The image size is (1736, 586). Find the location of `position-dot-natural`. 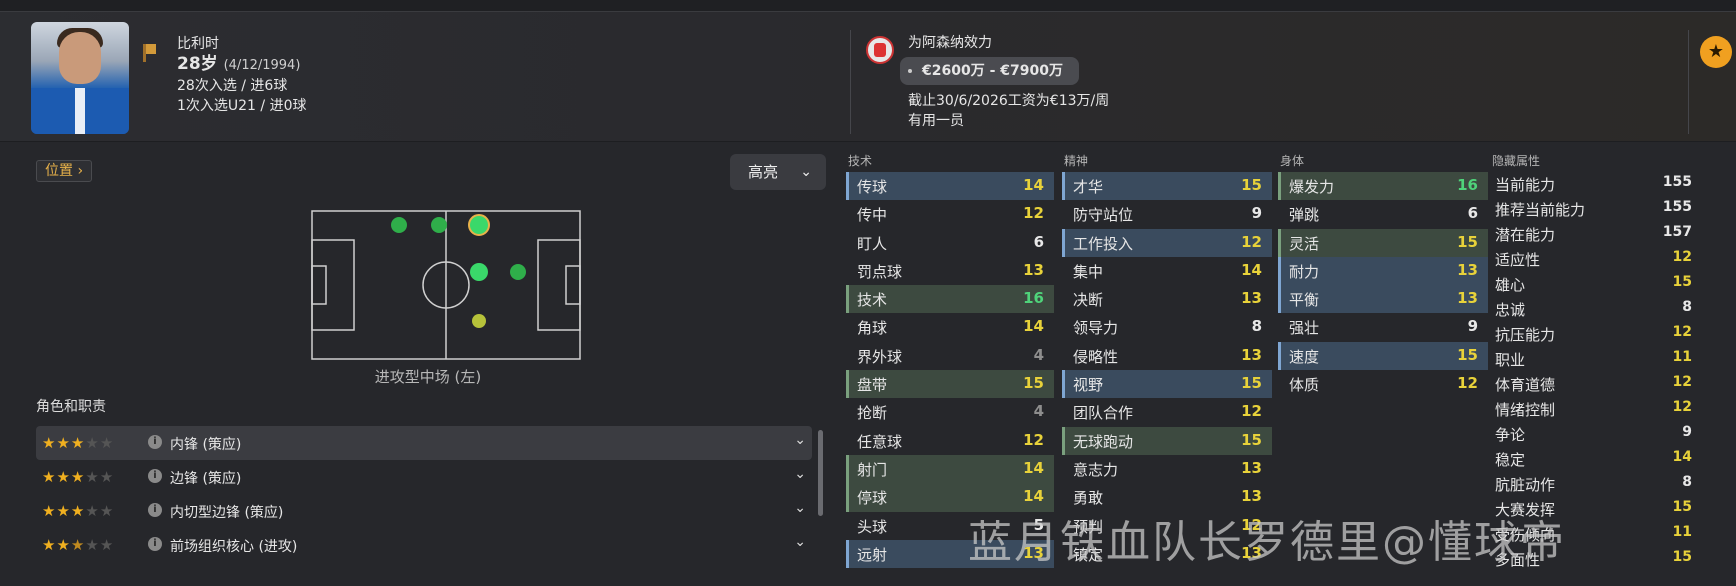

position-dot-natural is located at coordinates (479, 225).